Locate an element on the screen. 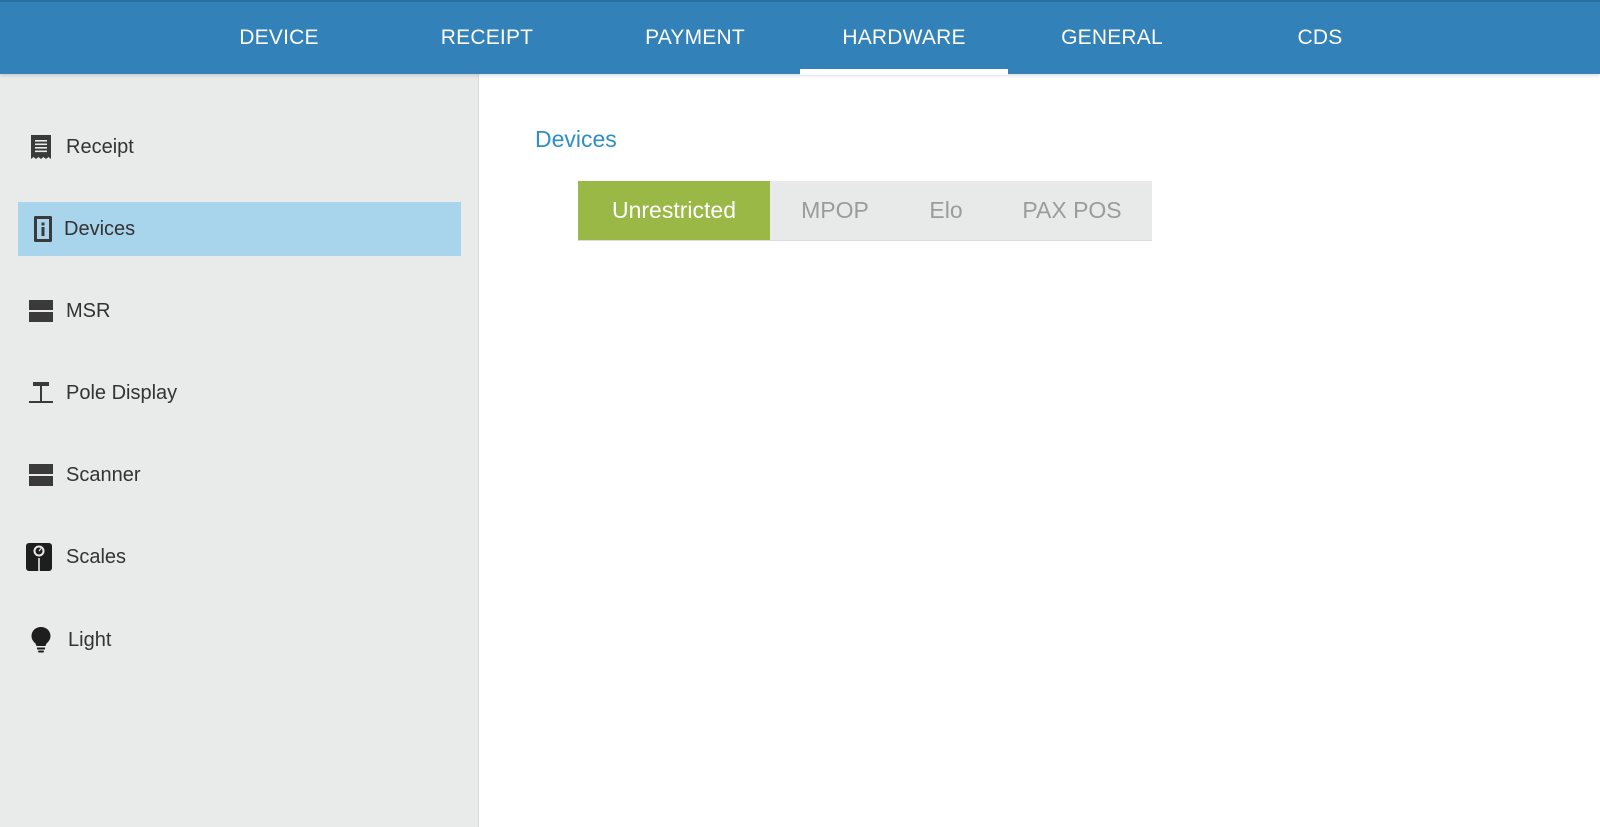 This screenshot has width=1600, height=827. scale-icon is located at coordinates (39, 557).